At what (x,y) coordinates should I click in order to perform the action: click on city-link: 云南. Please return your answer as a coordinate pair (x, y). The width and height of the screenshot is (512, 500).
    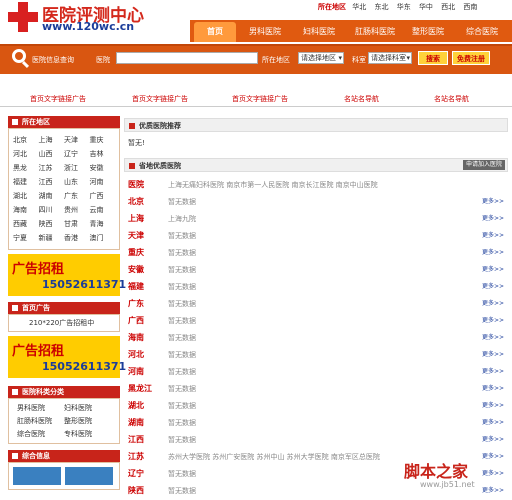
    Looking at the image, I should click on (103, 210).